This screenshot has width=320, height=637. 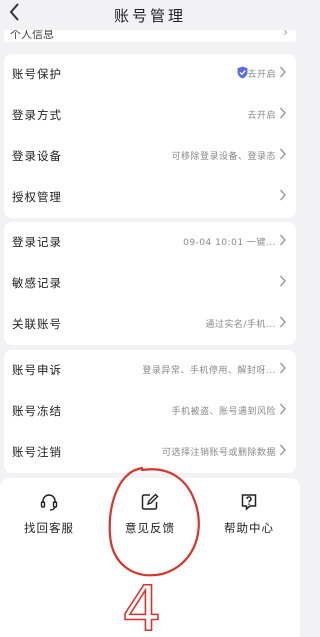 What do you see at coordinates (150, 74) in the screenshot?
I see `row-account-protection: 账号保护 去开启` at bounding box center [150, 74].